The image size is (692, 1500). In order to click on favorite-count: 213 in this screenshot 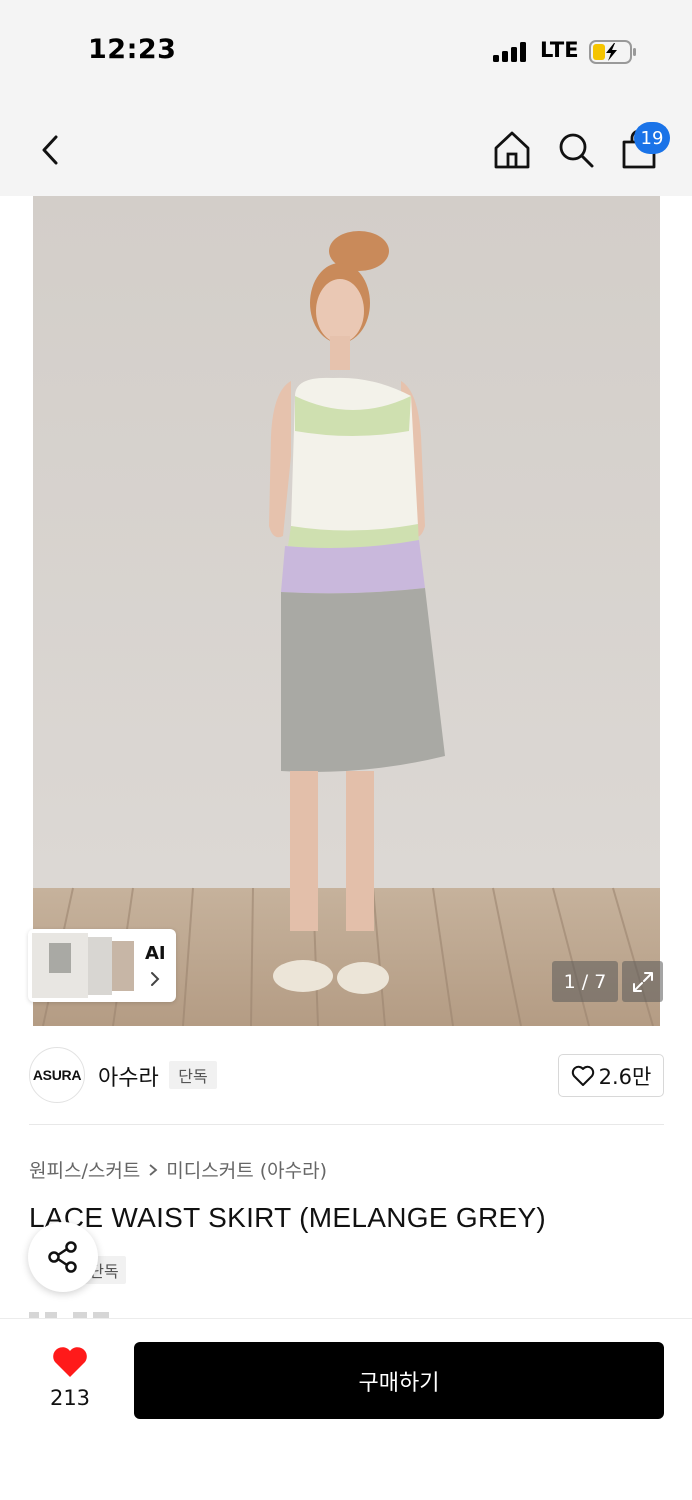, I will do `click(70, 1398)`.